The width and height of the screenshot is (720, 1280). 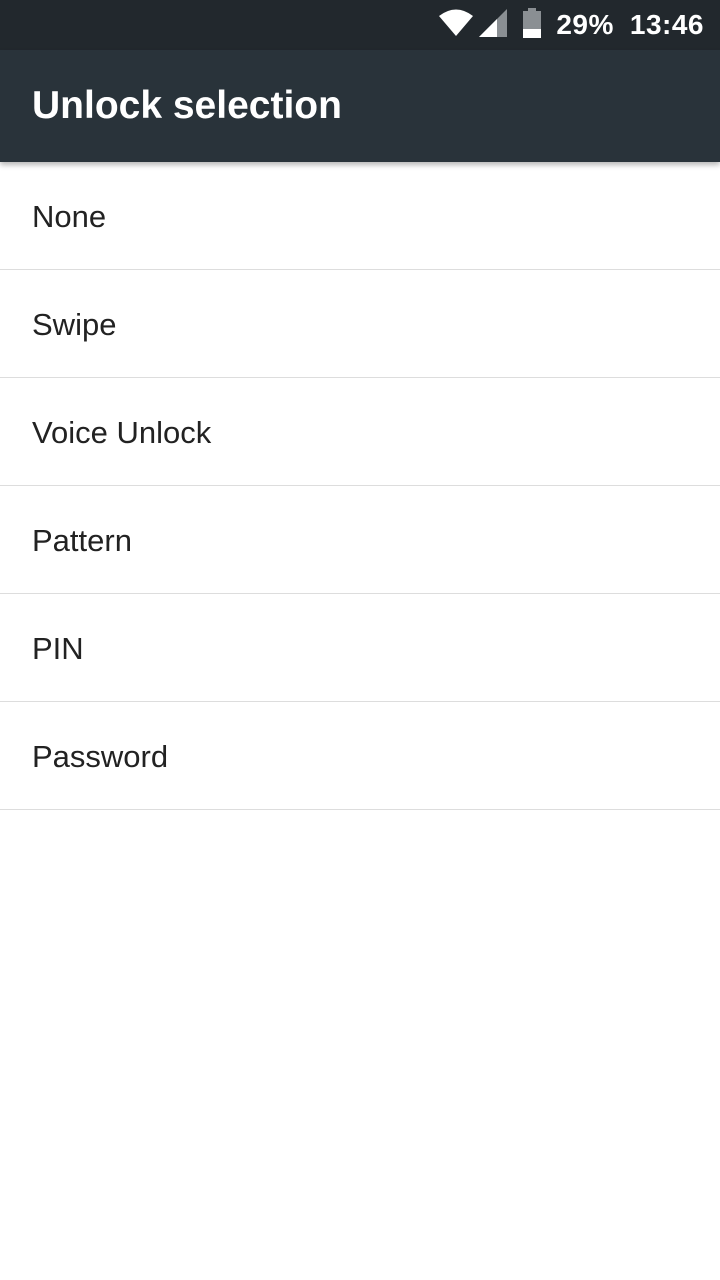 I want to click on option-label: PIN, so click(x=58, y=648).